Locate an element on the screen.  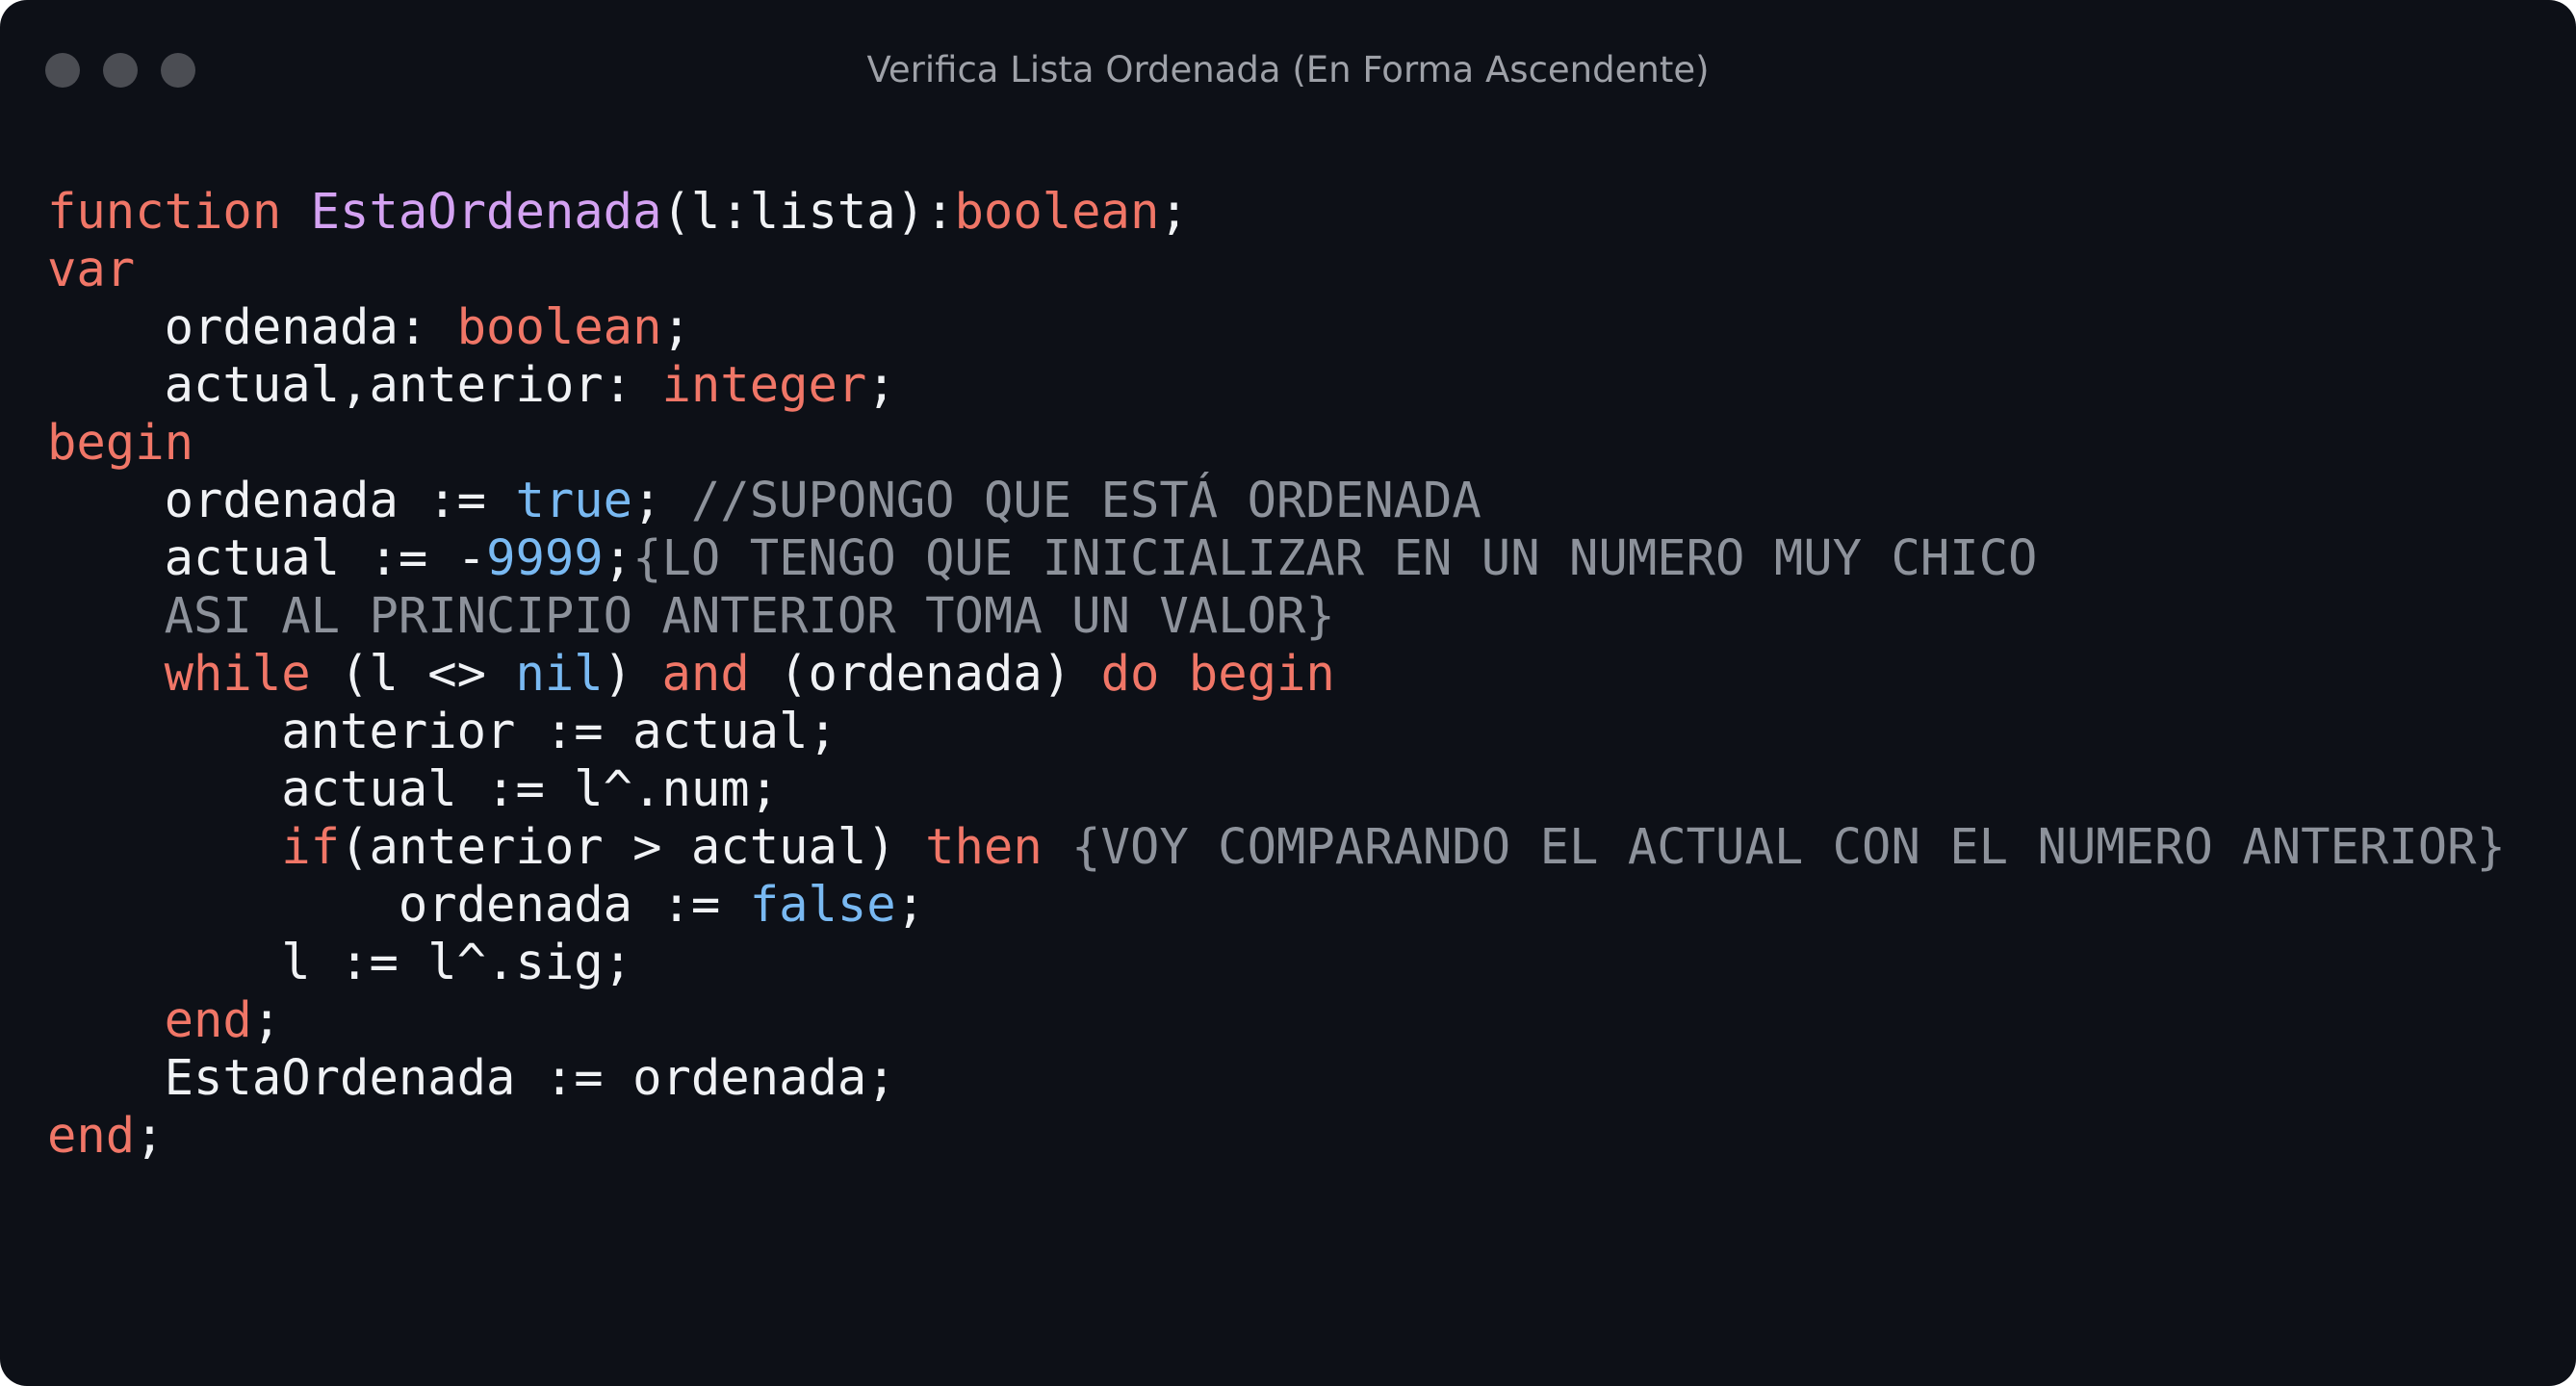
code-literal: false is located at coordinates (823, 904).